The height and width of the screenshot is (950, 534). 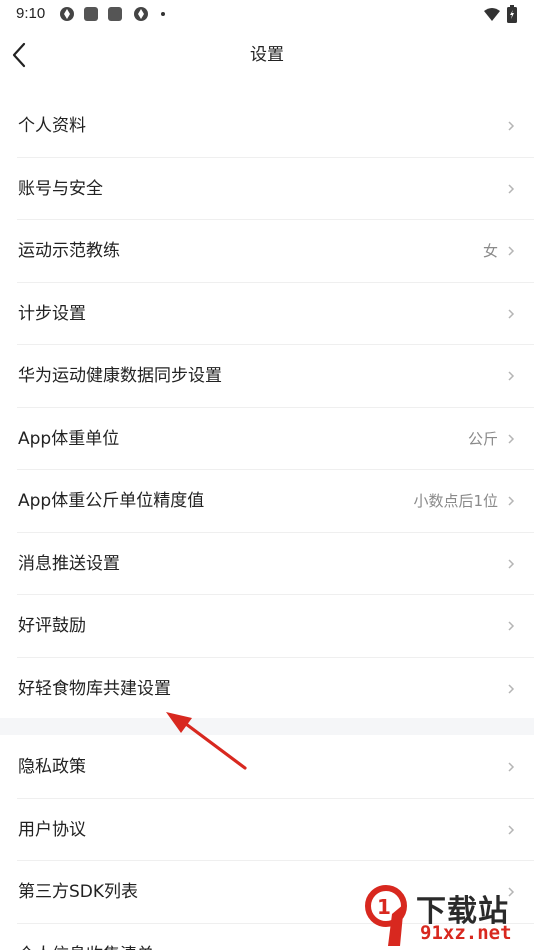 What do you see at coordinates (267, 376) in the screenshot?
I see `settings-item-huawei-sync: 华为运动健康数据同步设置` at bounding box center [267, 376].